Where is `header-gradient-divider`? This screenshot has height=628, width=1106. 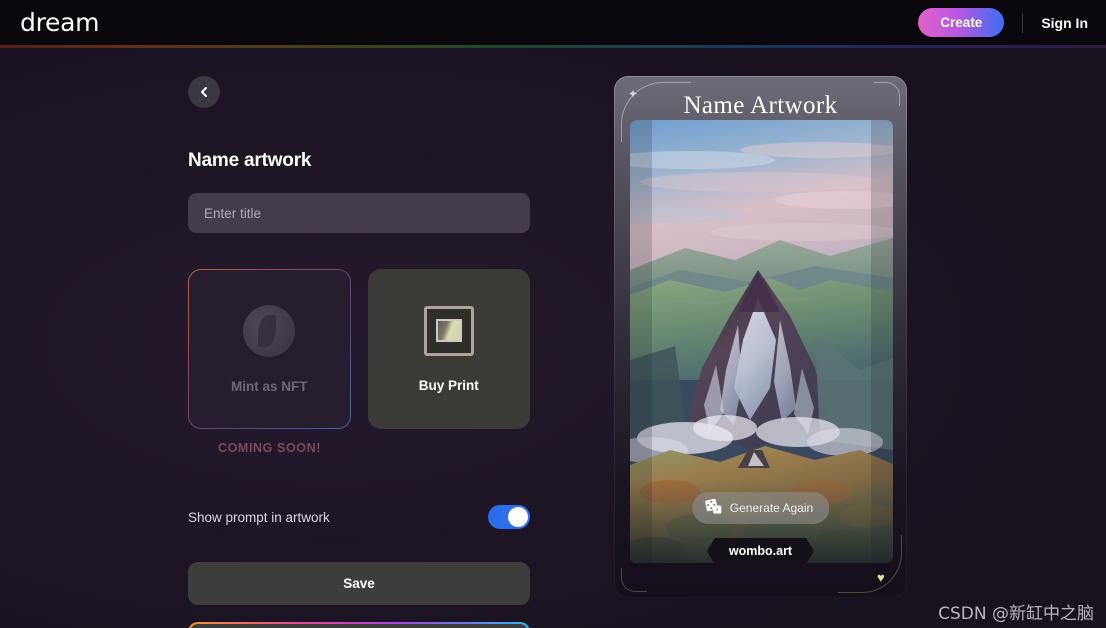
header-gradient-divider is located at coordinates (553, 46).